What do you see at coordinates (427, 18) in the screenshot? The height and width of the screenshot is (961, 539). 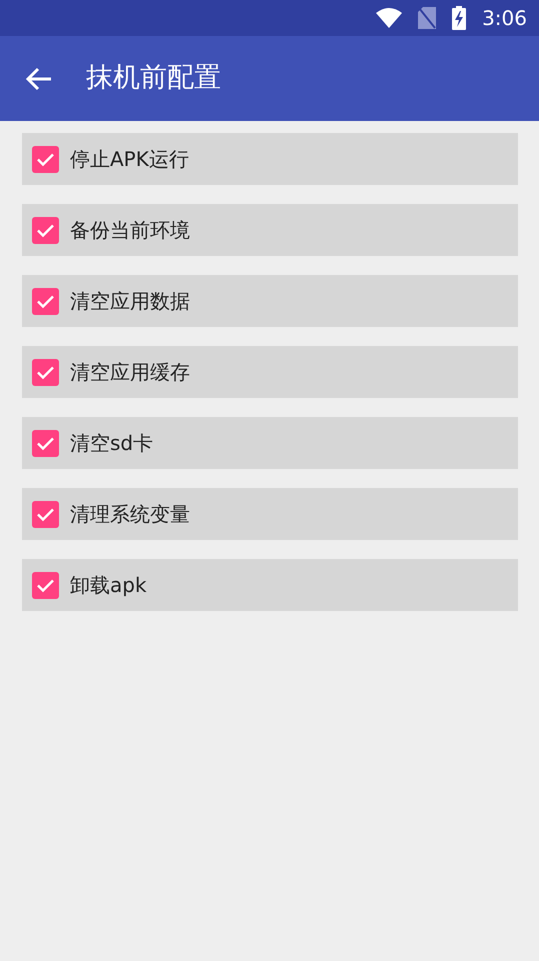 I see `no-sim-icon` at bounding box center [427, 18].